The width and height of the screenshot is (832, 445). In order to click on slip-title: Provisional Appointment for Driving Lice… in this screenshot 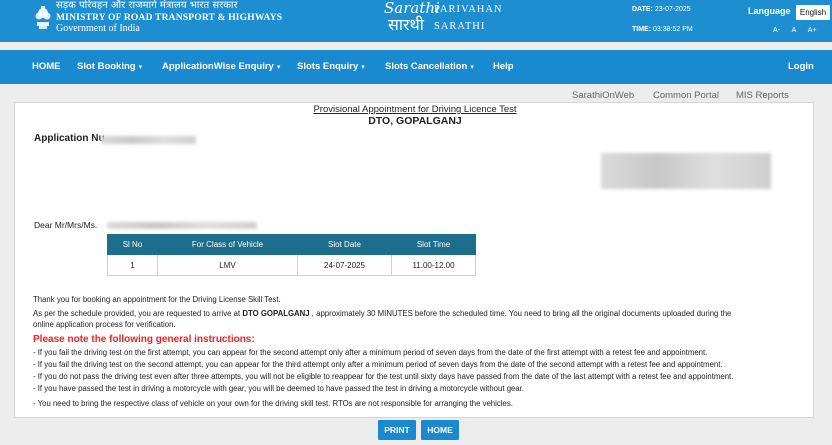, I will do `click(415, 109)`.